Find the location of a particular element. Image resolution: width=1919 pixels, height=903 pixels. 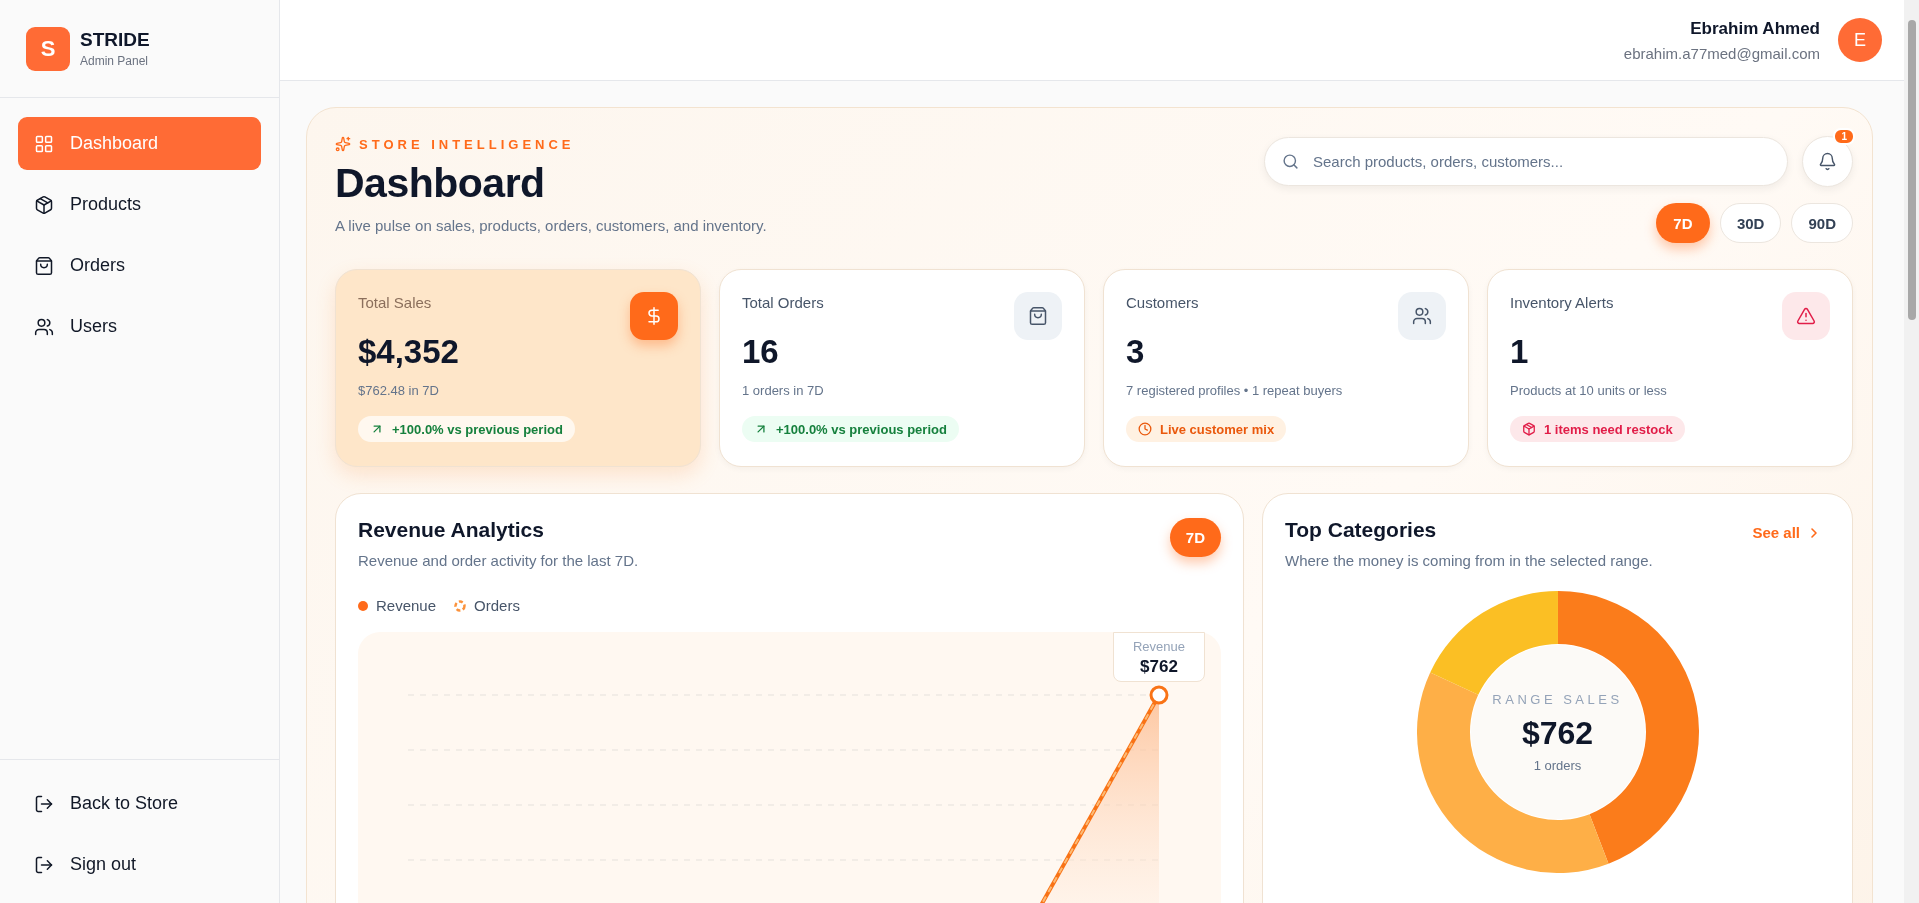

donut-center-detail: 1 orders is located at coordinates (1557, 765).